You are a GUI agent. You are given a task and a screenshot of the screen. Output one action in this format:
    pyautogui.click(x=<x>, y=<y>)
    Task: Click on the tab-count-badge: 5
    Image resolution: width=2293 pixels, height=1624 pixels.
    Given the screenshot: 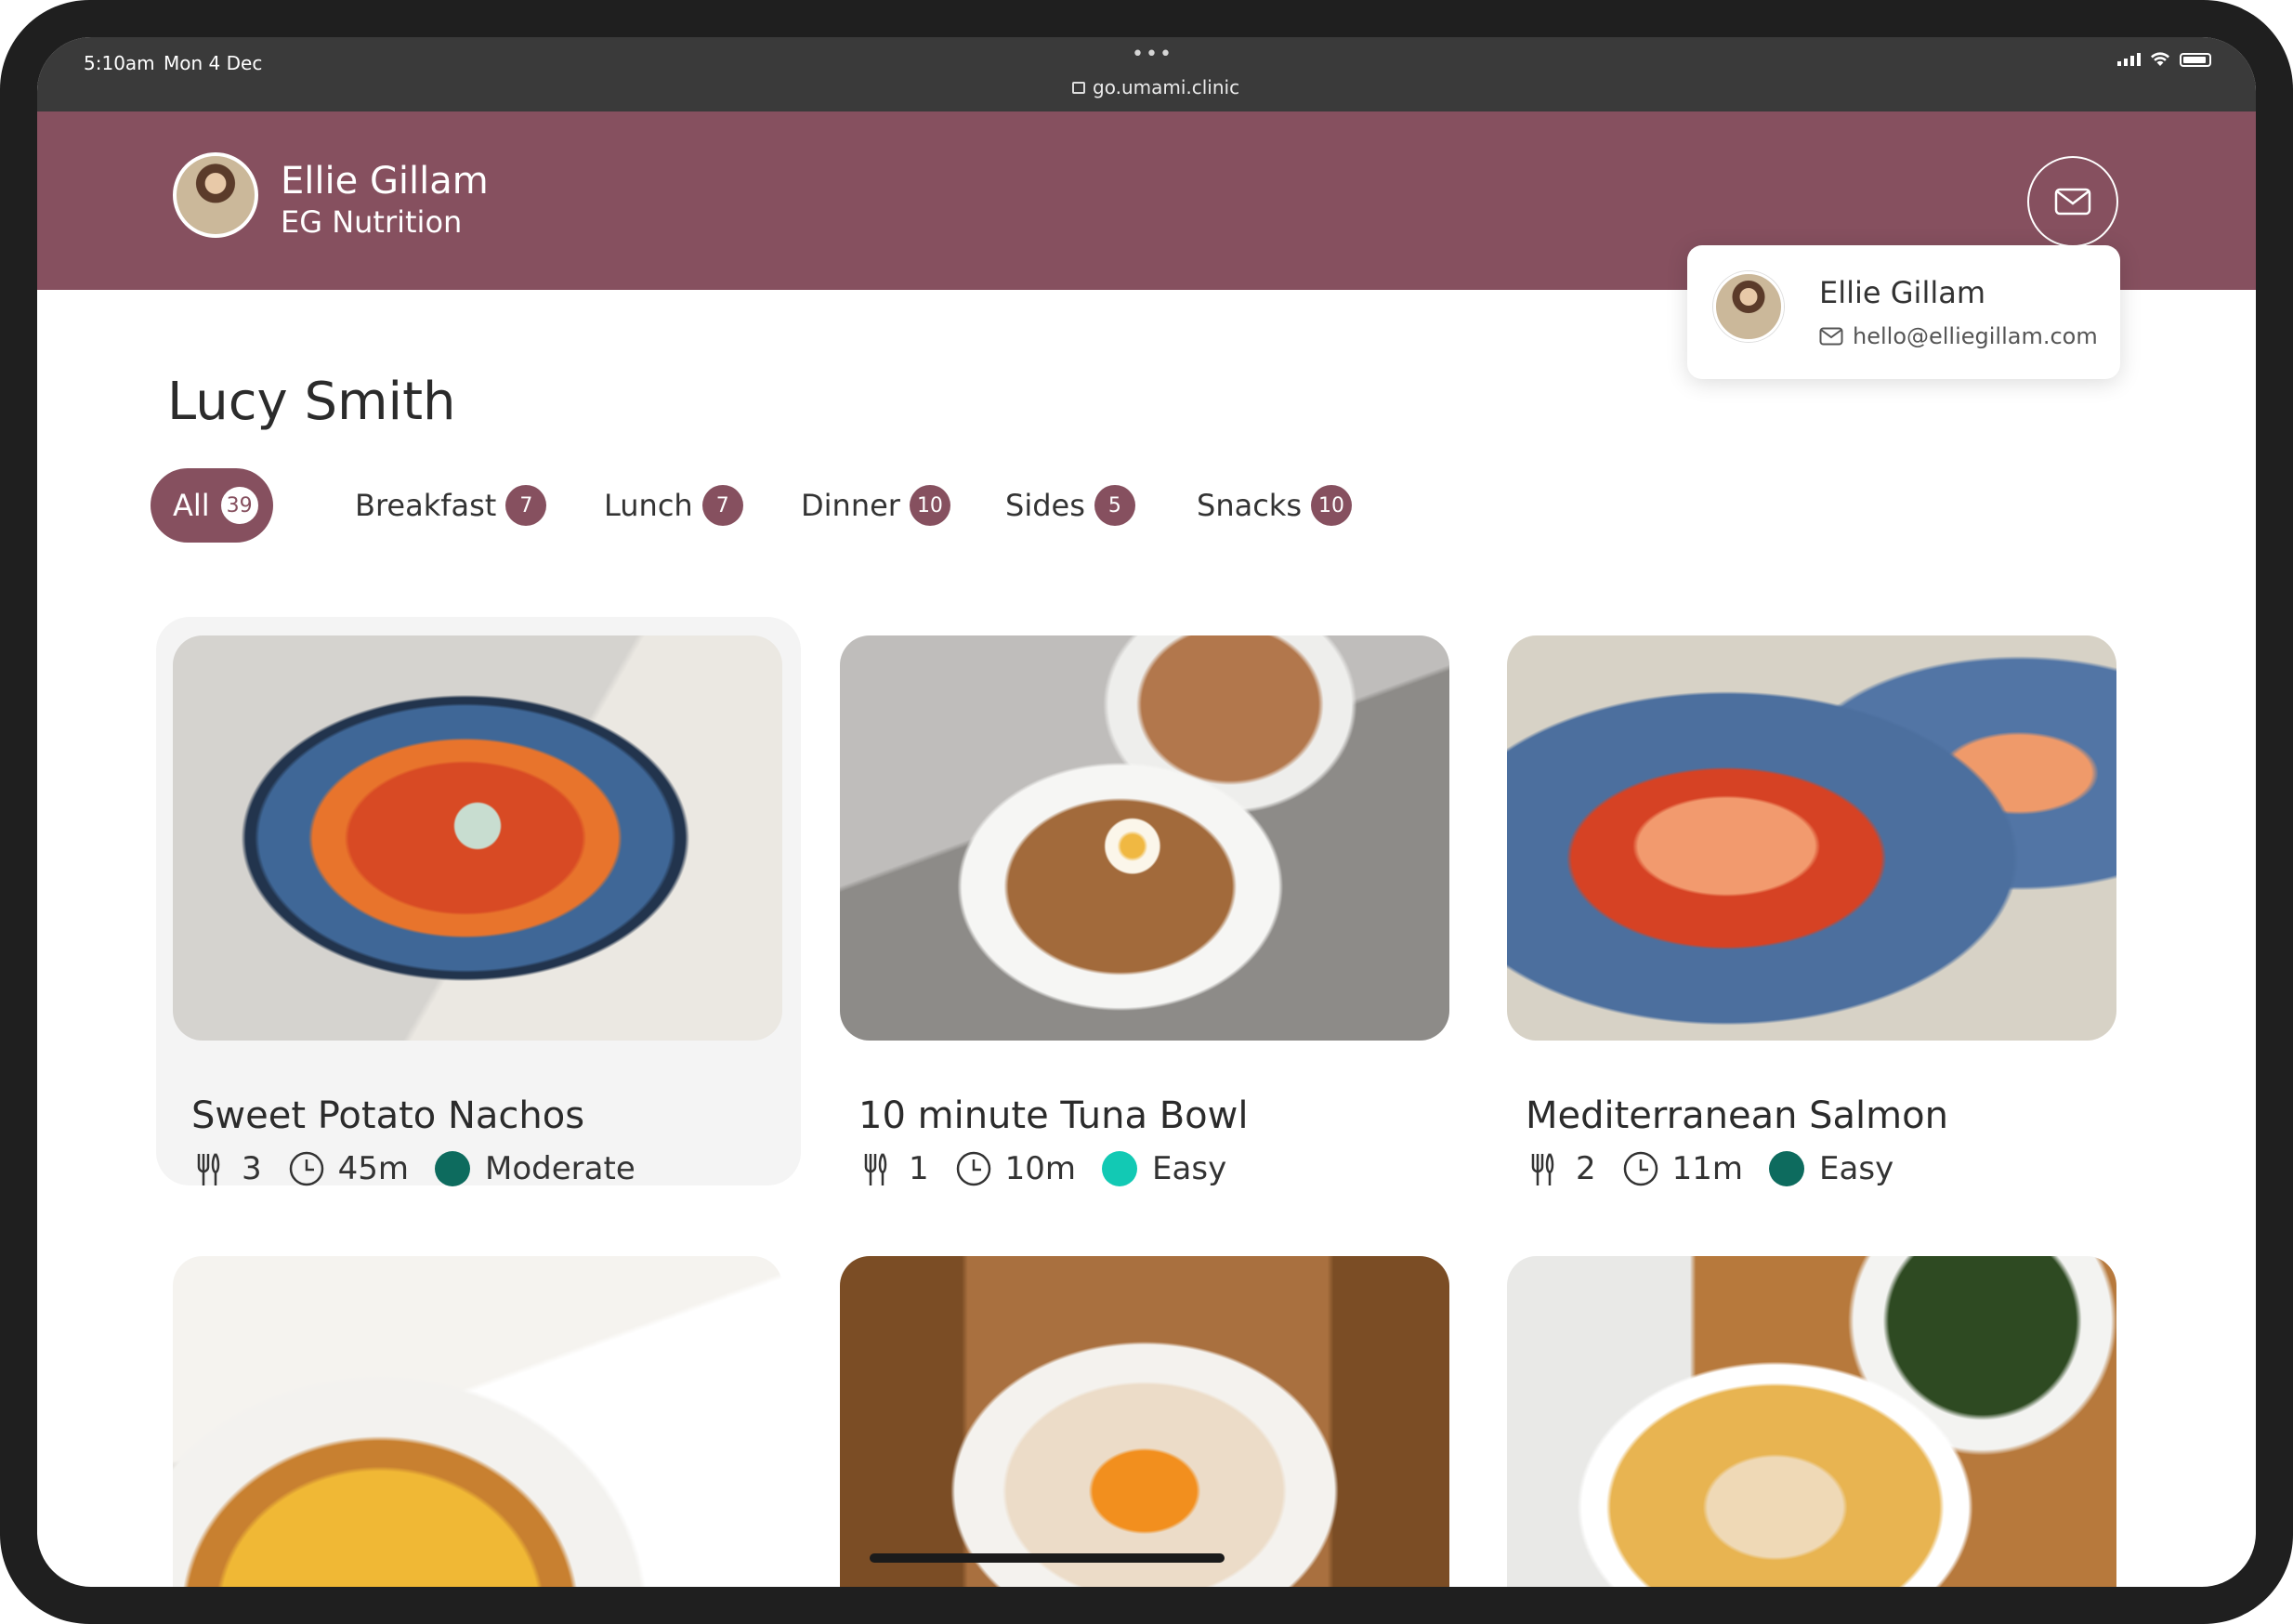 What is the action you would take?
    pyautogui.click(x=1114, y=506)
    